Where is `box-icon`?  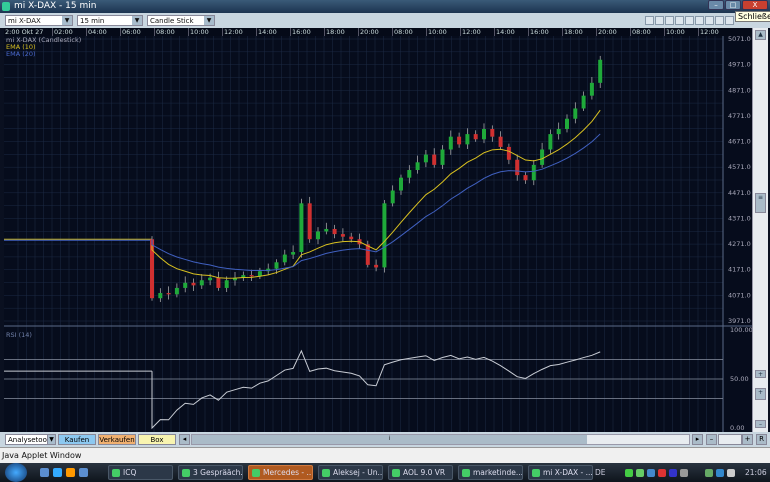
box-icon is located at coordinates (669, 20).